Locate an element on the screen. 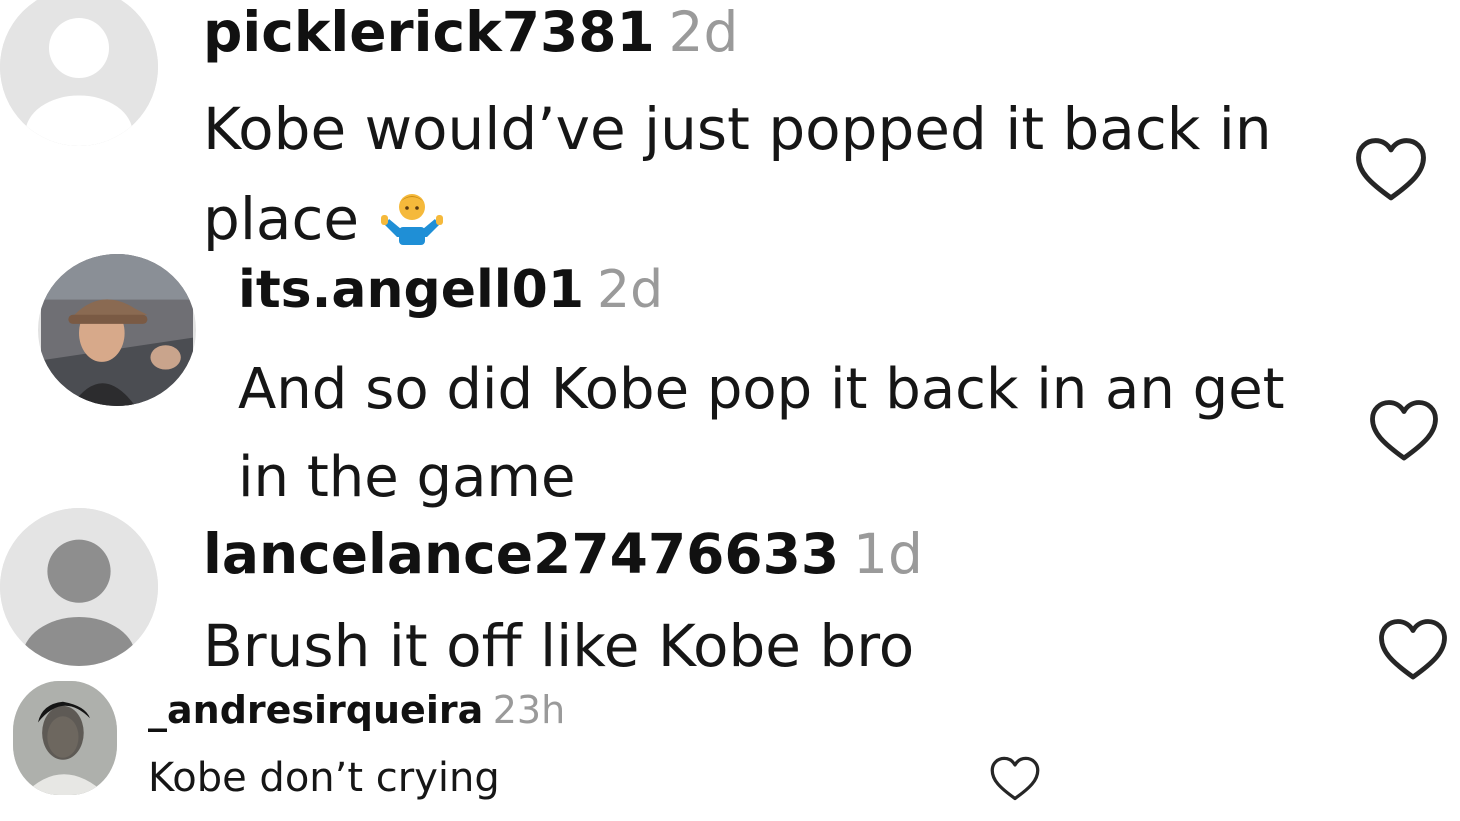 This screenshot has height=821, width=1460. person-shrugging-emoji is located at coordinates (412, 213).